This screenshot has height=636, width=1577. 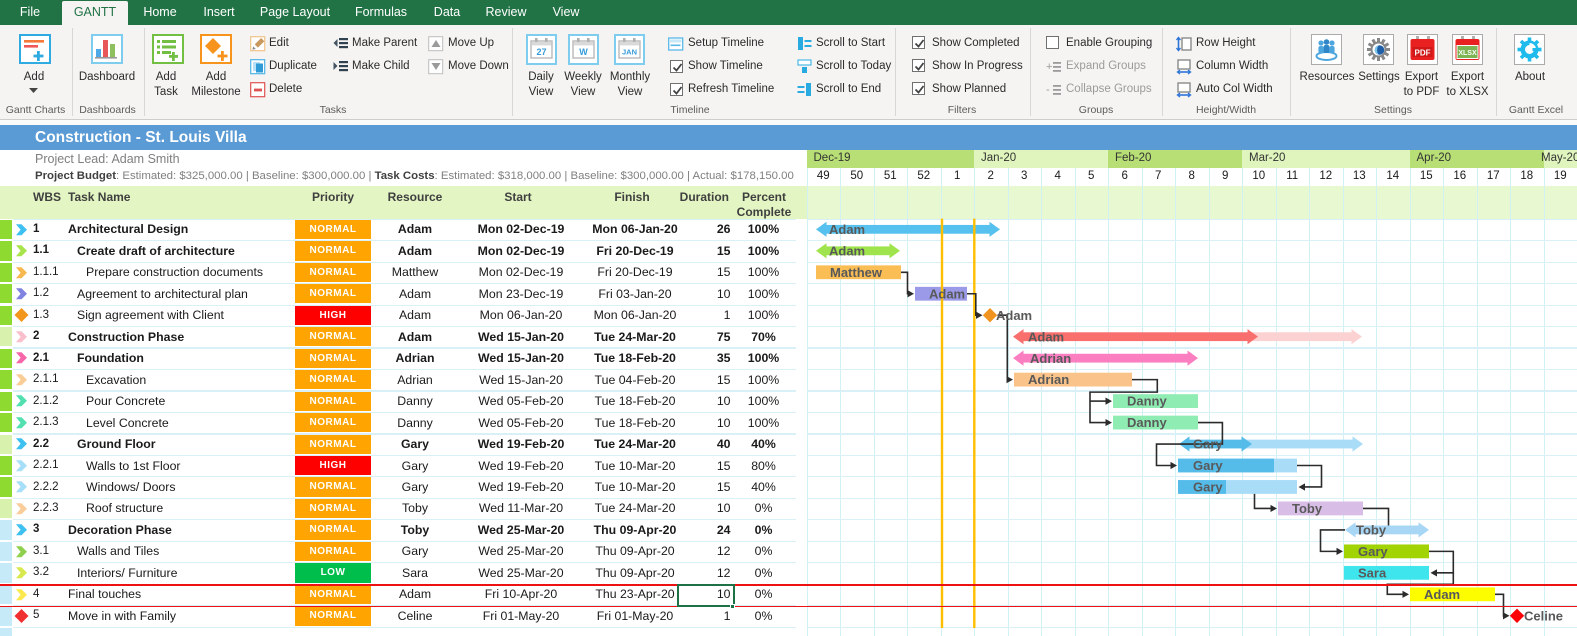 I want to click on svg-text: Sara, so click(x=1372, y=572).